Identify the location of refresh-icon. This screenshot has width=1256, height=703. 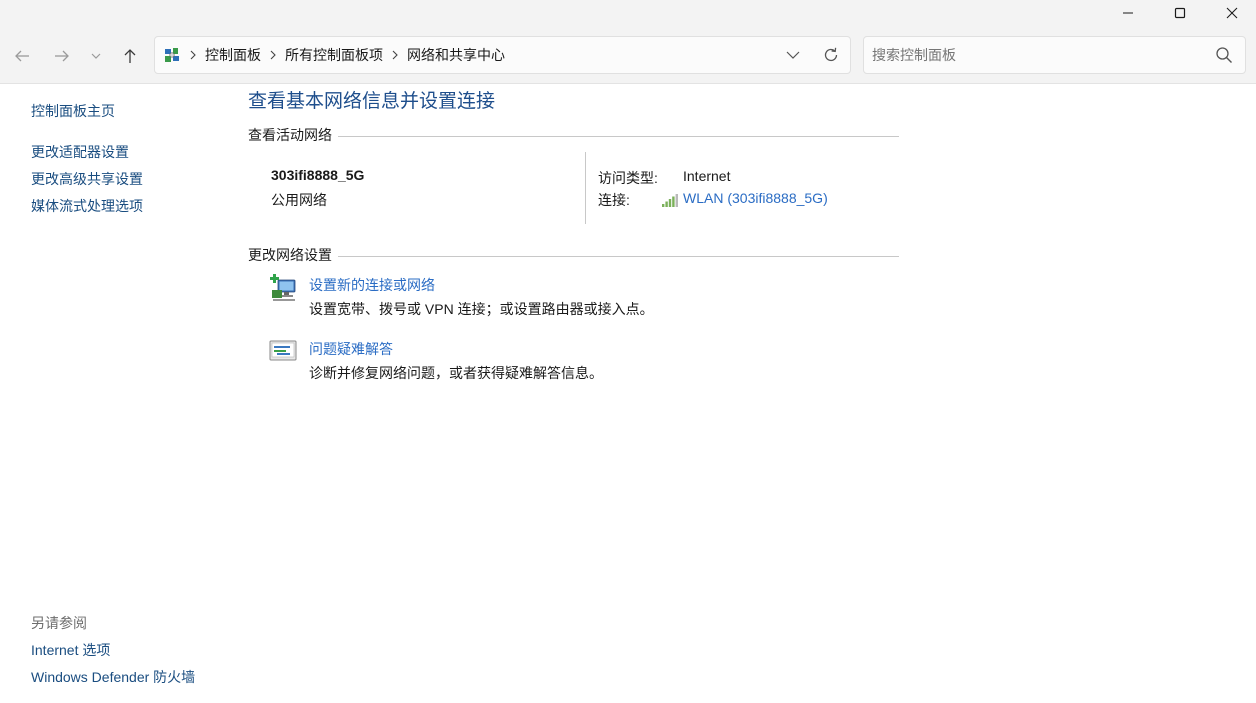
(831, 54).